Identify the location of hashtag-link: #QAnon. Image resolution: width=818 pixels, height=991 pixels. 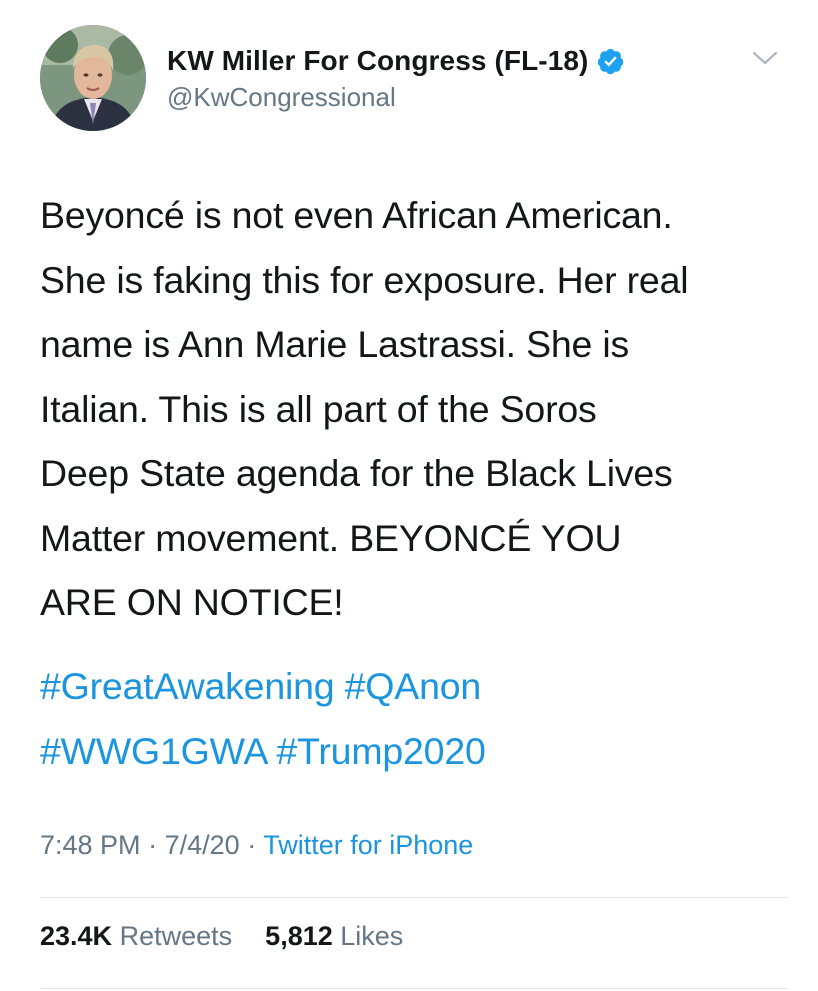
(413, 686).